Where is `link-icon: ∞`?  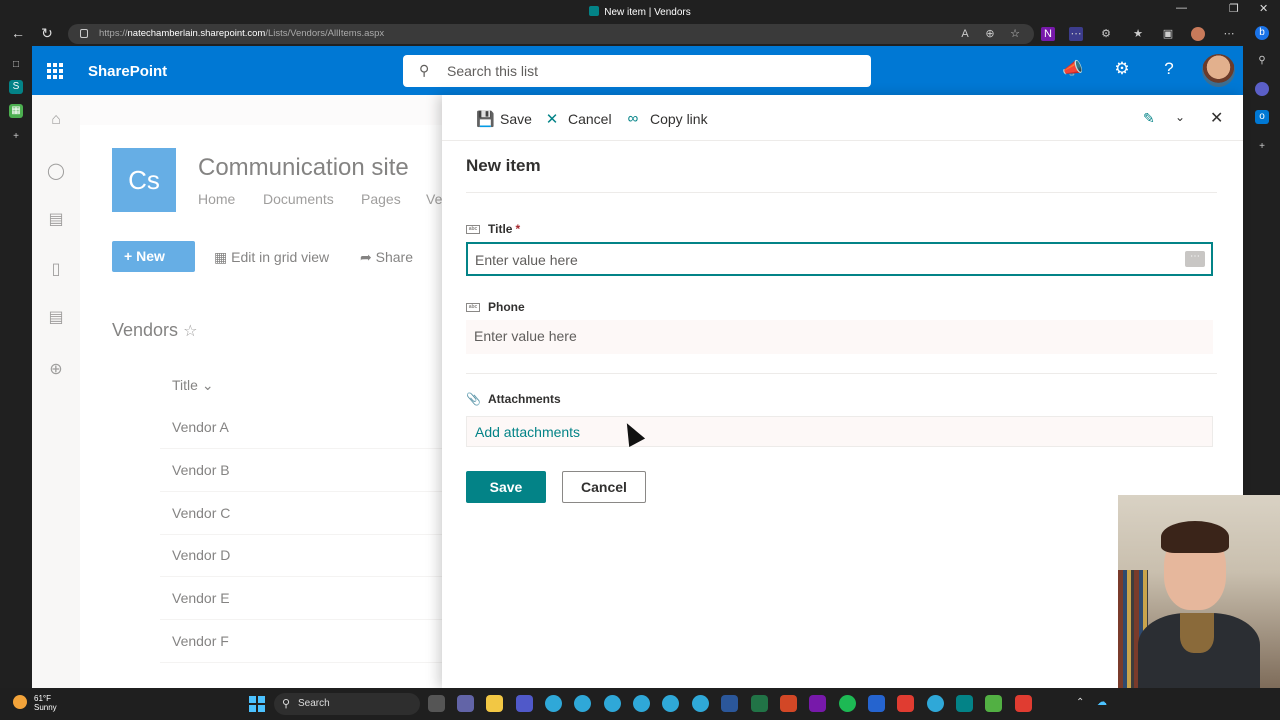
link-icon: ∞ is located at coordinates (633, 118).